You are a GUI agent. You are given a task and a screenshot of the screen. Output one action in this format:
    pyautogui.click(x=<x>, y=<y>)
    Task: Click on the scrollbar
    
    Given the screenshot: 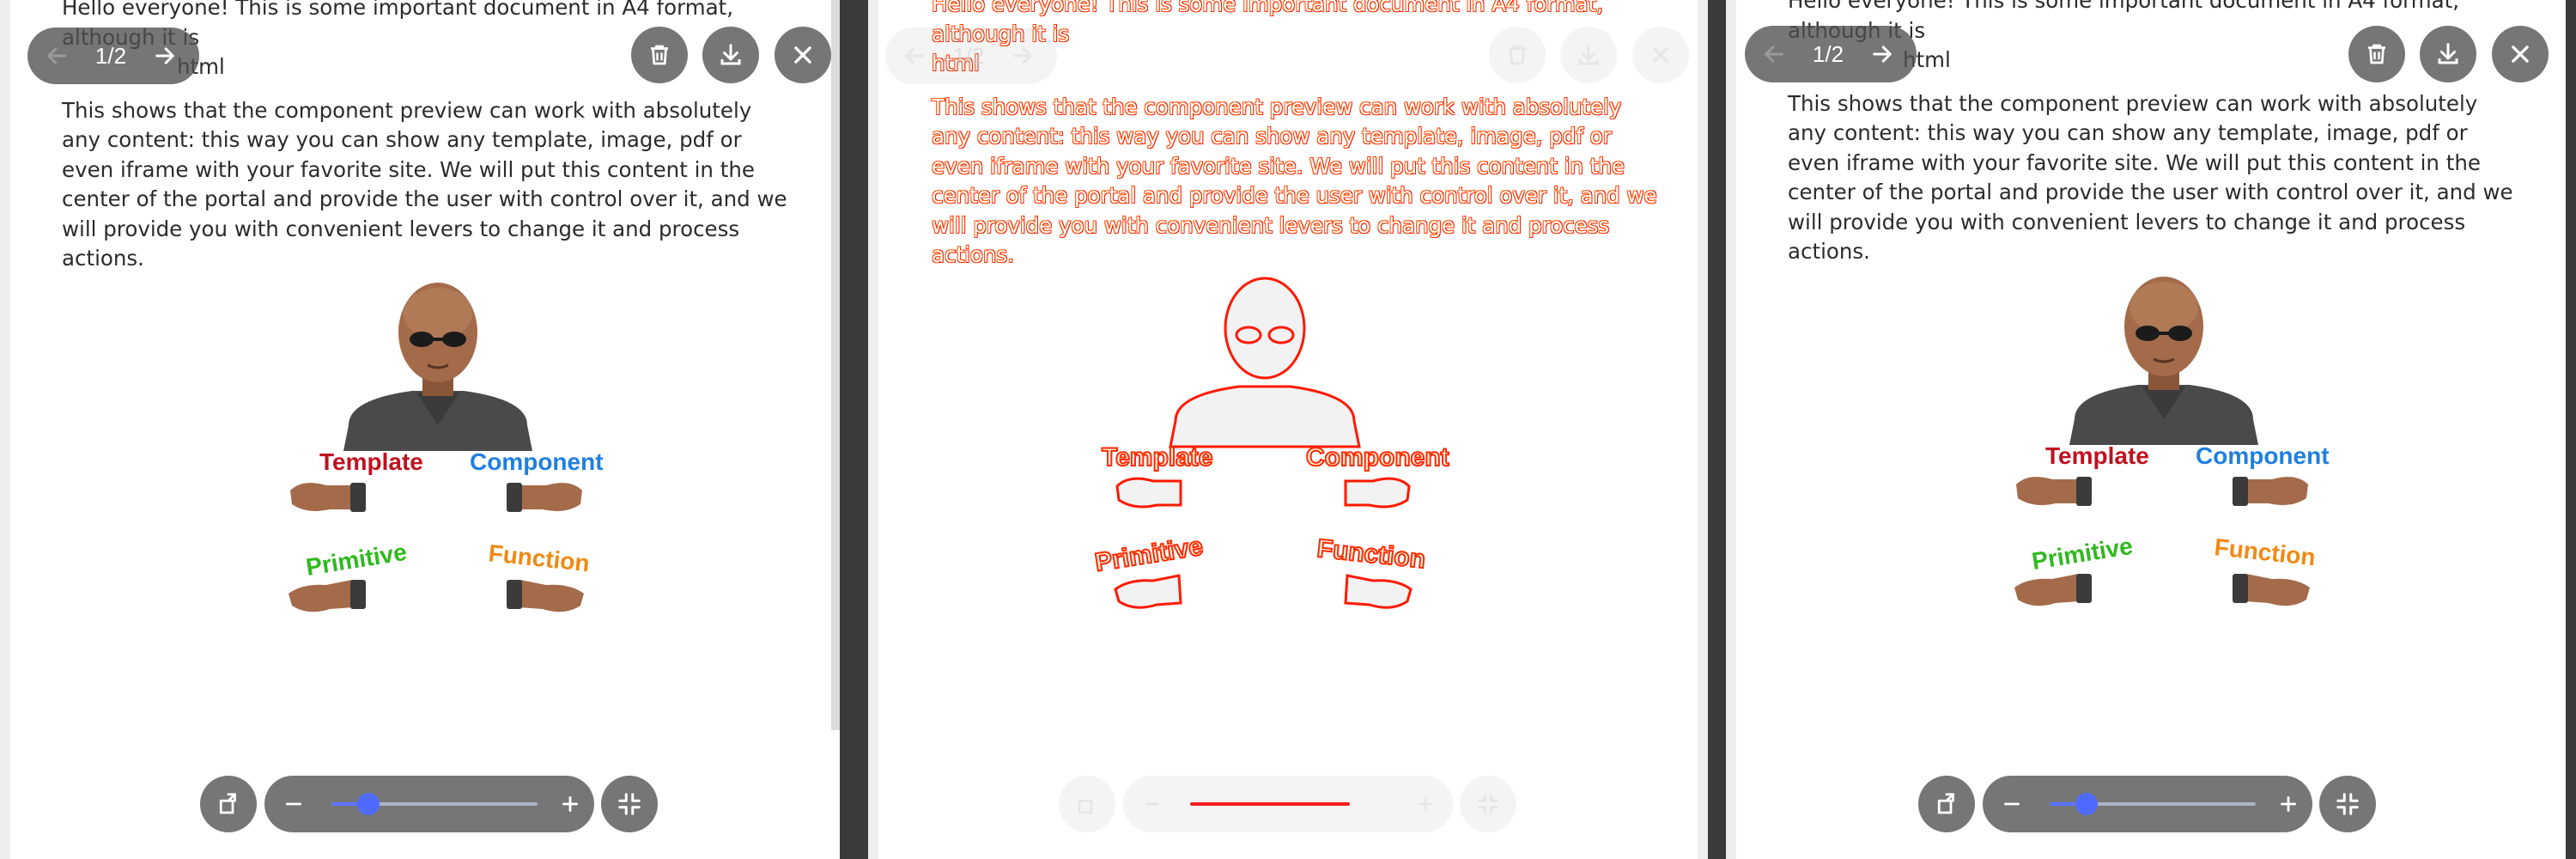 What is the action you would take?
    pyautogui.click(x=835, y=365)
    